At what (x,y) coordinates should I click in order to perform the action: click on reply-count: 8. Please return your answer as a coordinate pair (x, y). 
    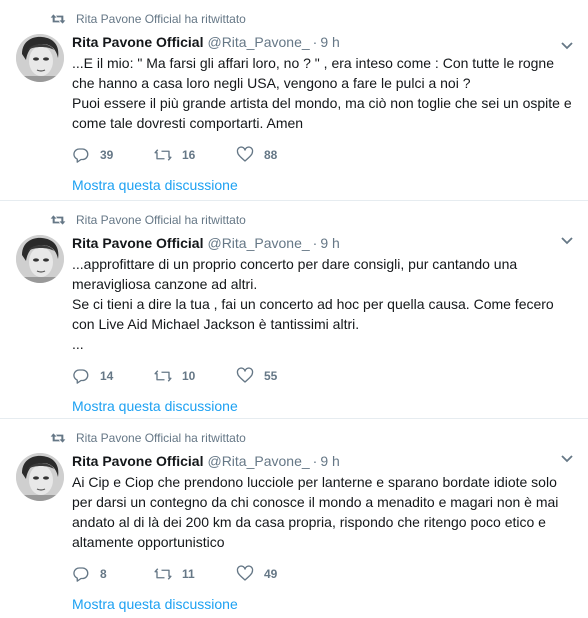
    Looking at the image, I should click on (103, 574).